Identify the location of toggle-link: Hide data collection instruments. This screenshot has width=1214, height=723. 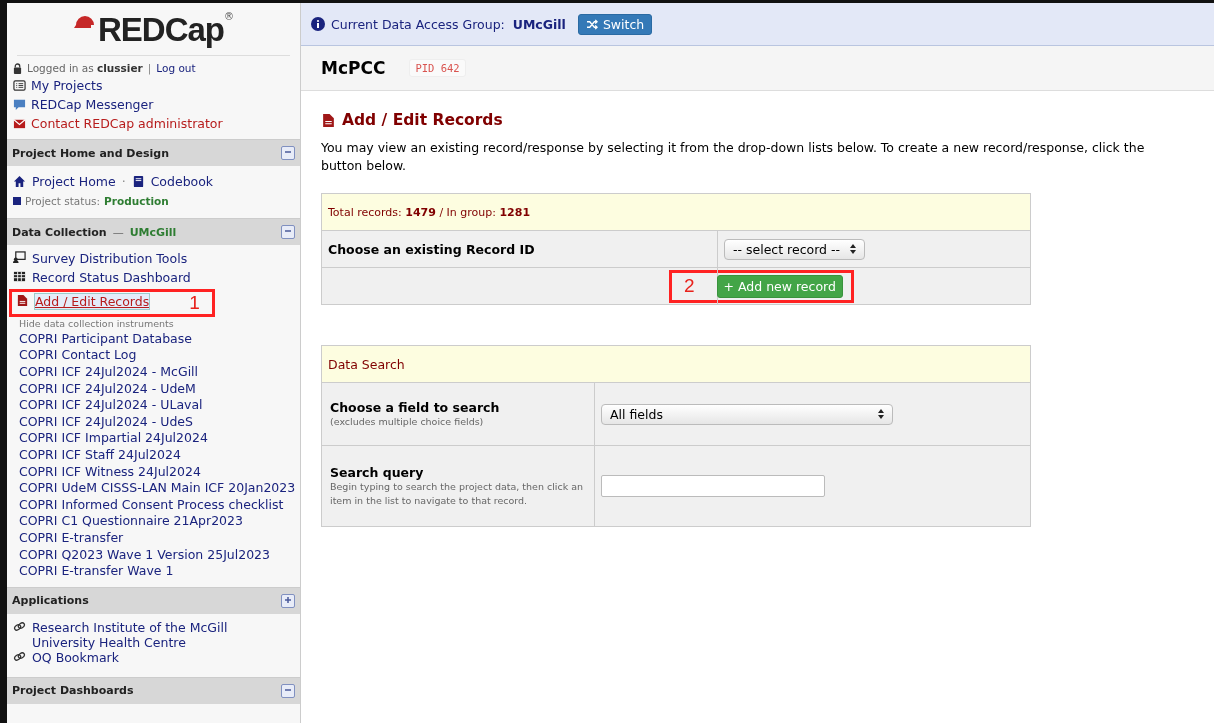
(96, 323).